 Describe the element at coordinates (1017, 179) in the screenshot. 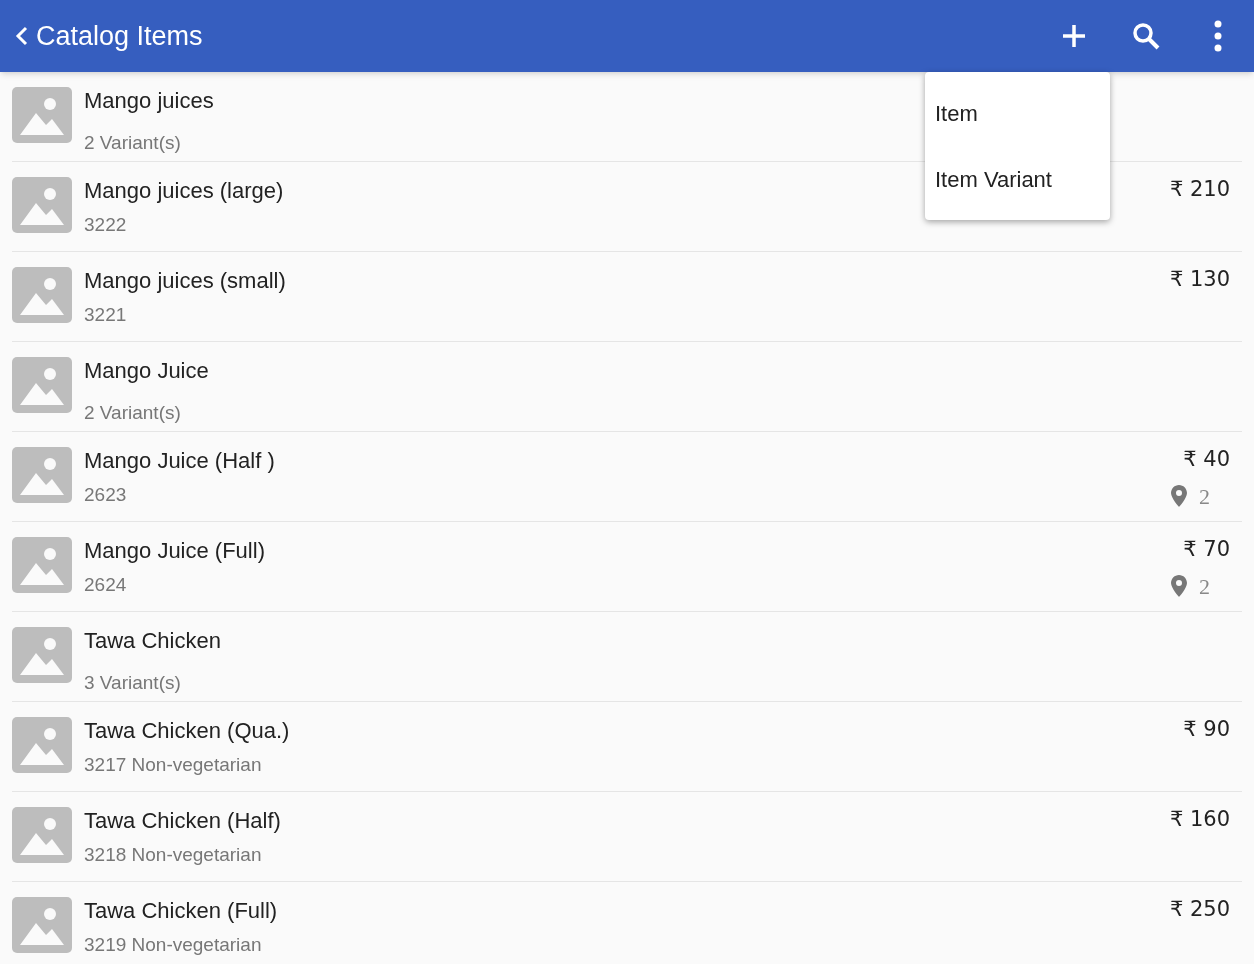

I see `menu-item: Item Variant` at that location.